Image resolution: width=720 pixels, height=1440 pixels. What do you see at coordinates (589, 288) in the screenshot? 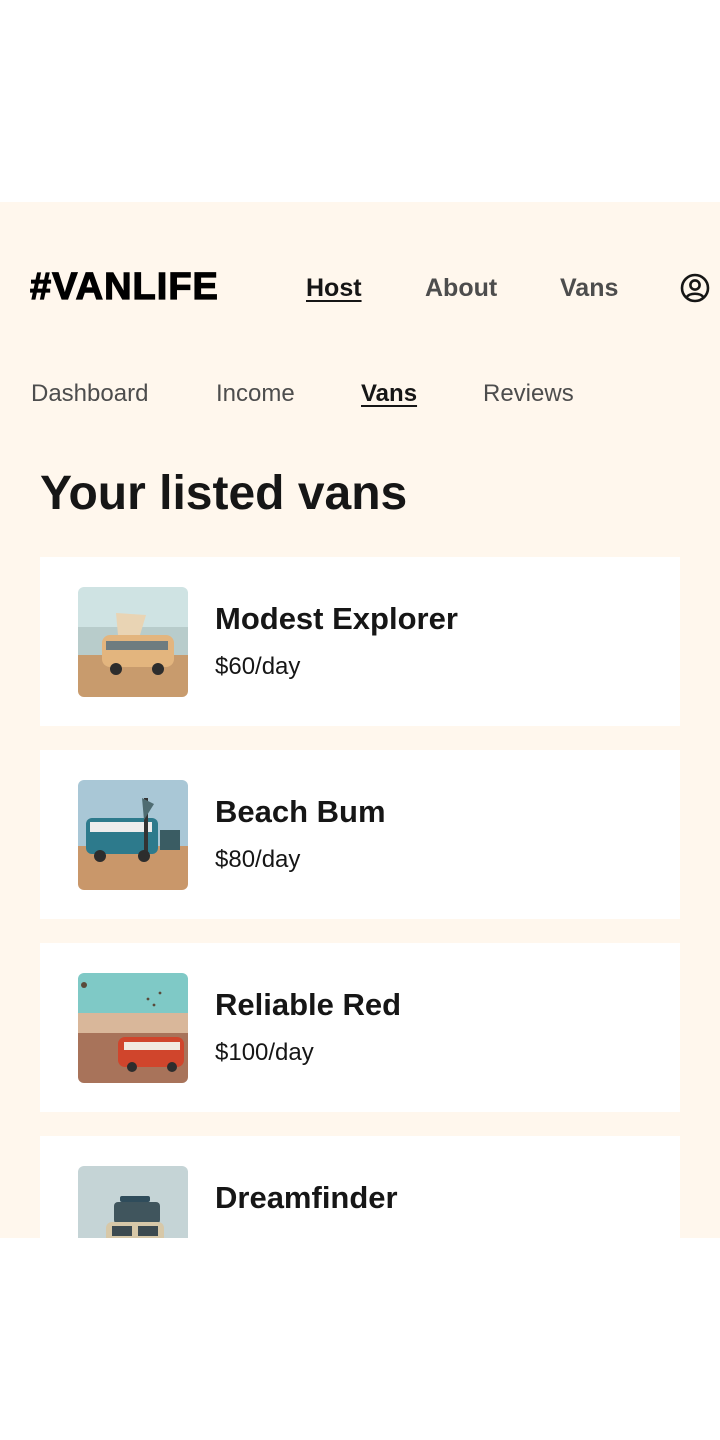
I see `nav-link-vans: Vans` at bounding box center [589, 288].